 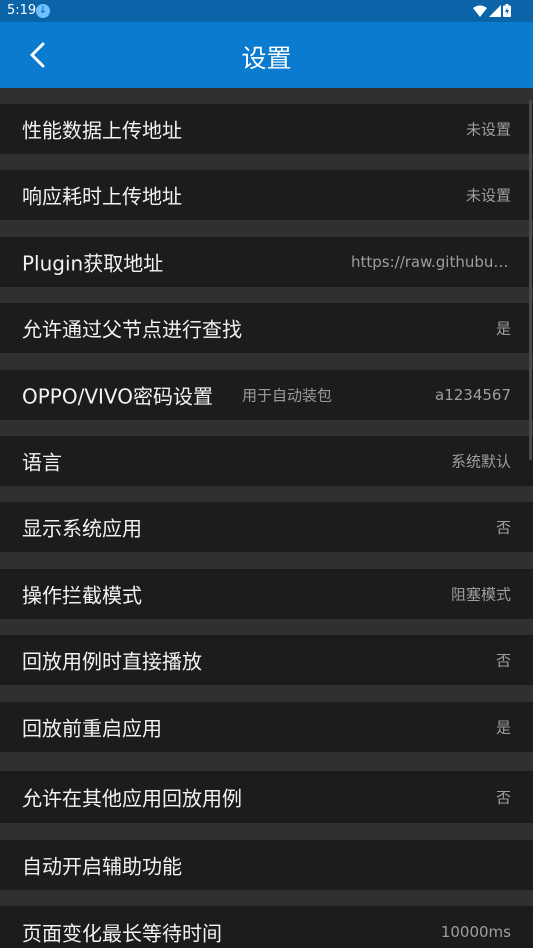 What do you see at coordinates (266, 129) in the screenshot?
I see `setting-perf-upload-url: 性能数据上传地址 未设置` at bounding box center [266, 129].